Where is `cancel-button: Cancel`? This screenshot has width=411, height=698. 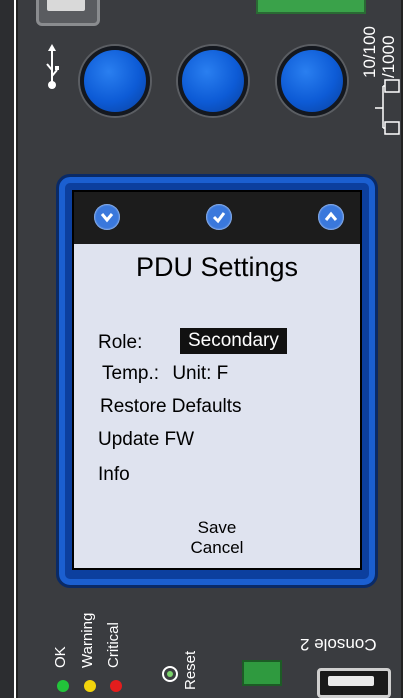 cancel-button: Cancel is located at coordinates (217, 548).